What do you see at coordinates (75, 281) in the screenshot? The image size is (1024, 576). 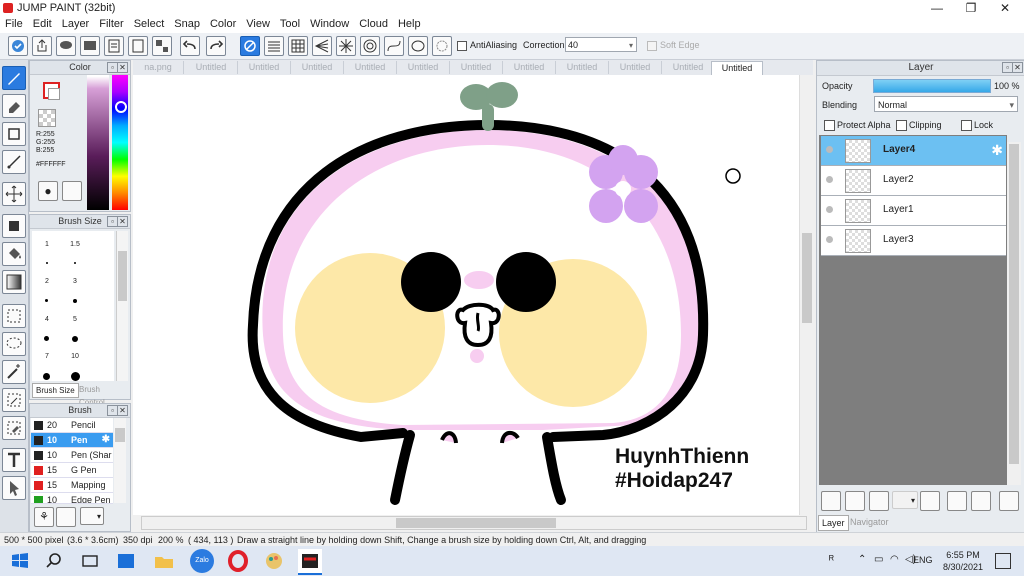 I see `size-3: 3` at bounding box center [75, 281].